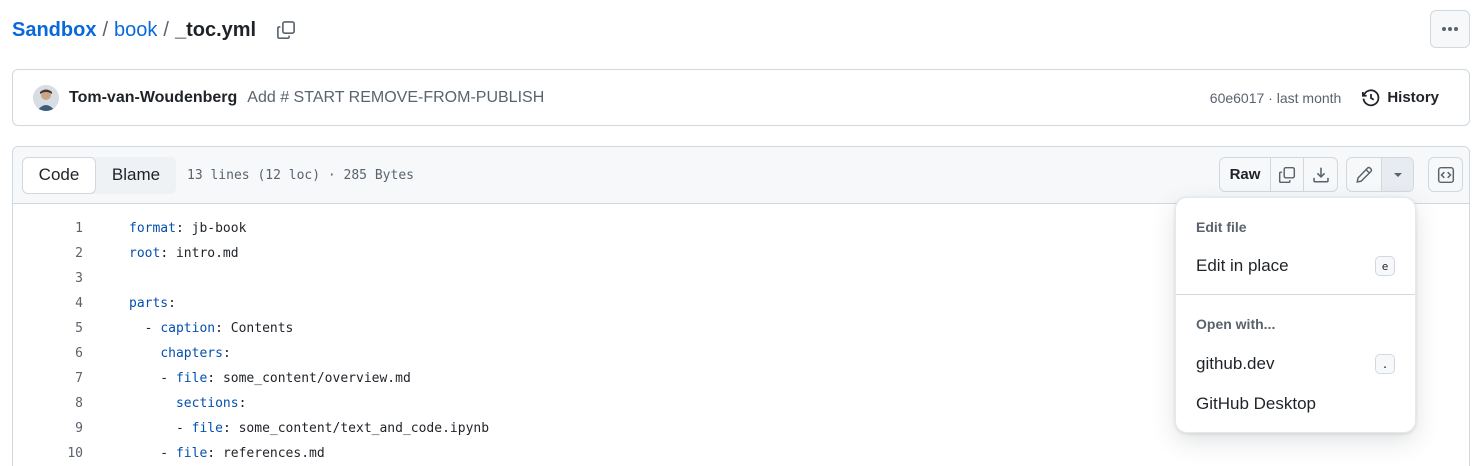 Image resolution: width=1480 pixels, height=466 pixels. Describe the element at coordinates (1385, 266) in the screenshot. I see `keyboard-shortcut: e` at that location.